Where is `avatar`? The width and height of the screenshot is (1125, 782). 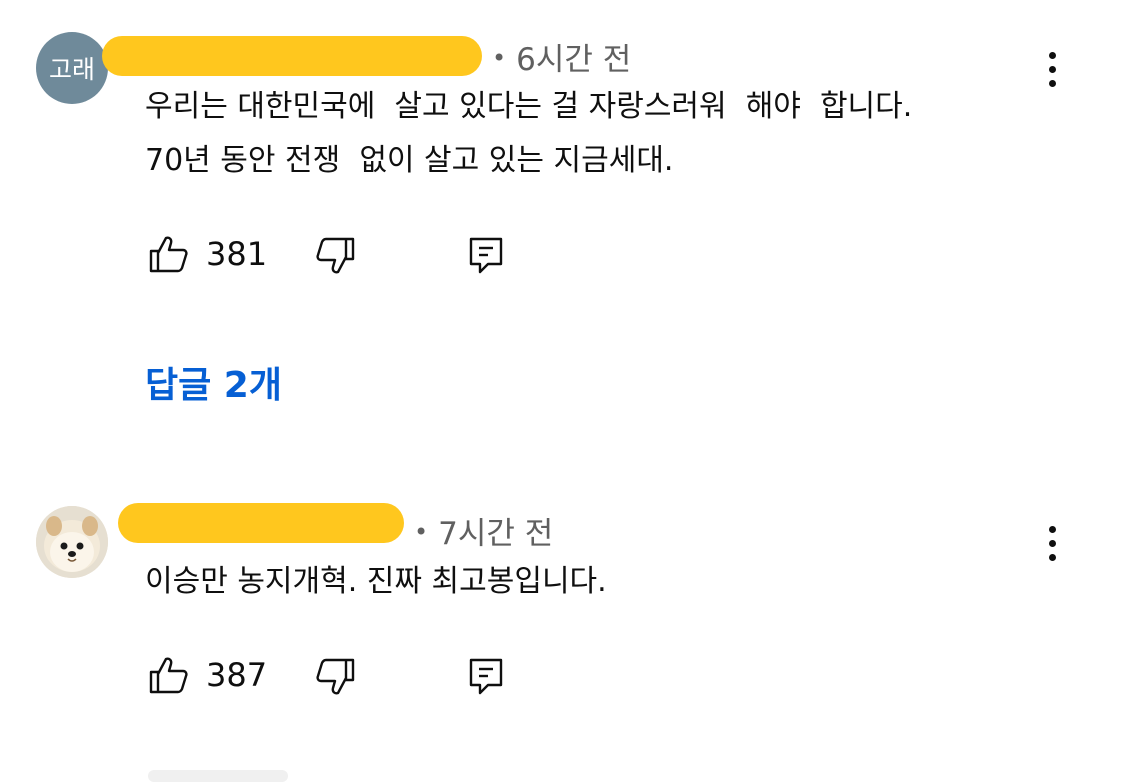 avatar is located at coordinates (72, 542).